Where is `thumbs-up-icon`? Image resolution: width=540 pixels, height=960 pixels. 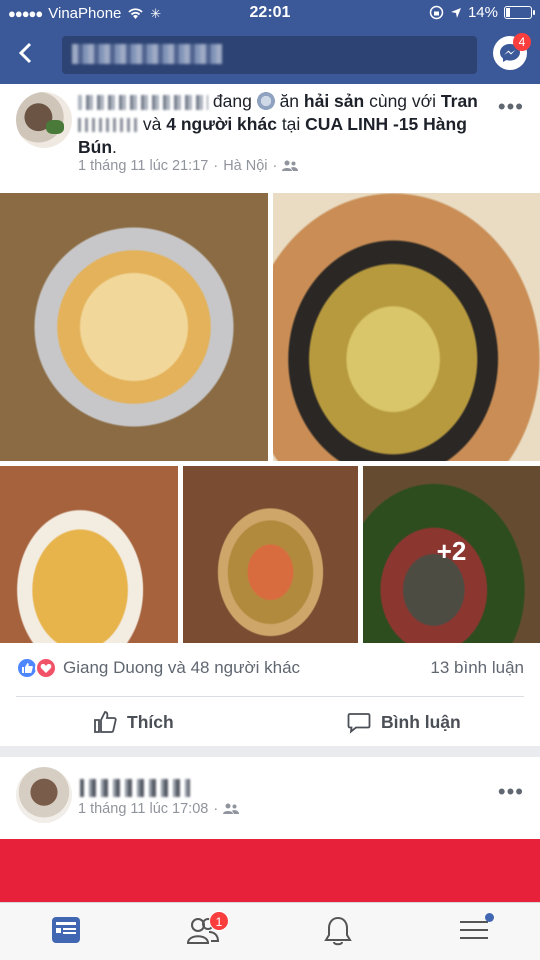
thumbs-up-icon is located at coordinates (105, 722).